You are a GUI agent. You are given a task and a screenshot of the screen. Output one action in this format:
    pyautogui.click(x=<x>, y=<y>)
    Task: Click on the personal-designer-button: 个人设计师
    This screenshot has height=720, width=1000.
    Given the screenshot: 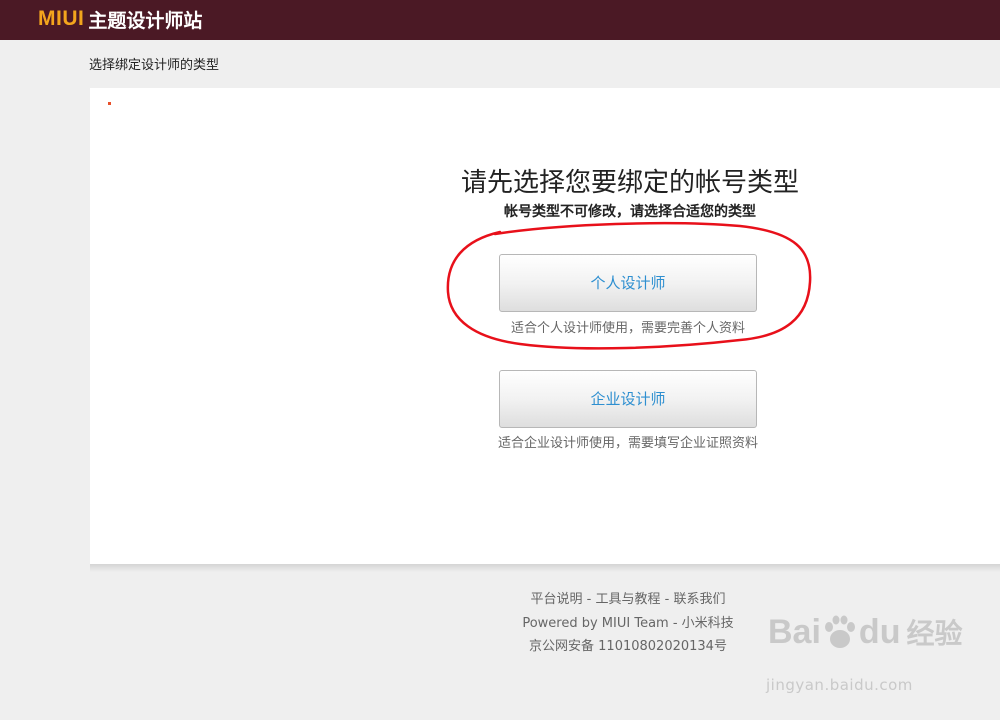 What is the action you would take?
    pyautogui.click(x=628, y=283)
    